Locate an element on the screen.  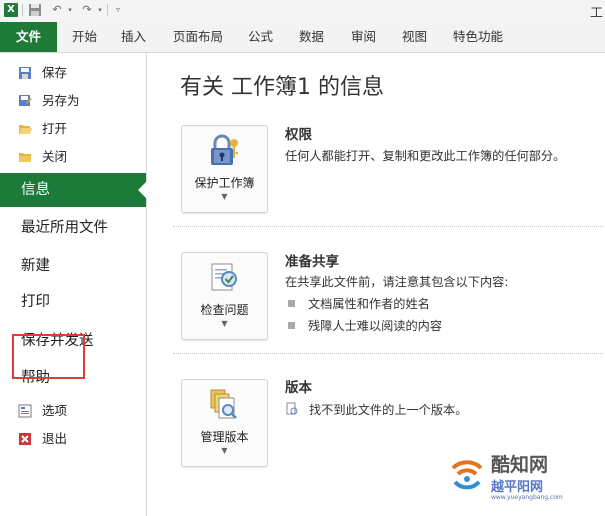
nav-print-label: 打印 is located at coordinates (35, 302).